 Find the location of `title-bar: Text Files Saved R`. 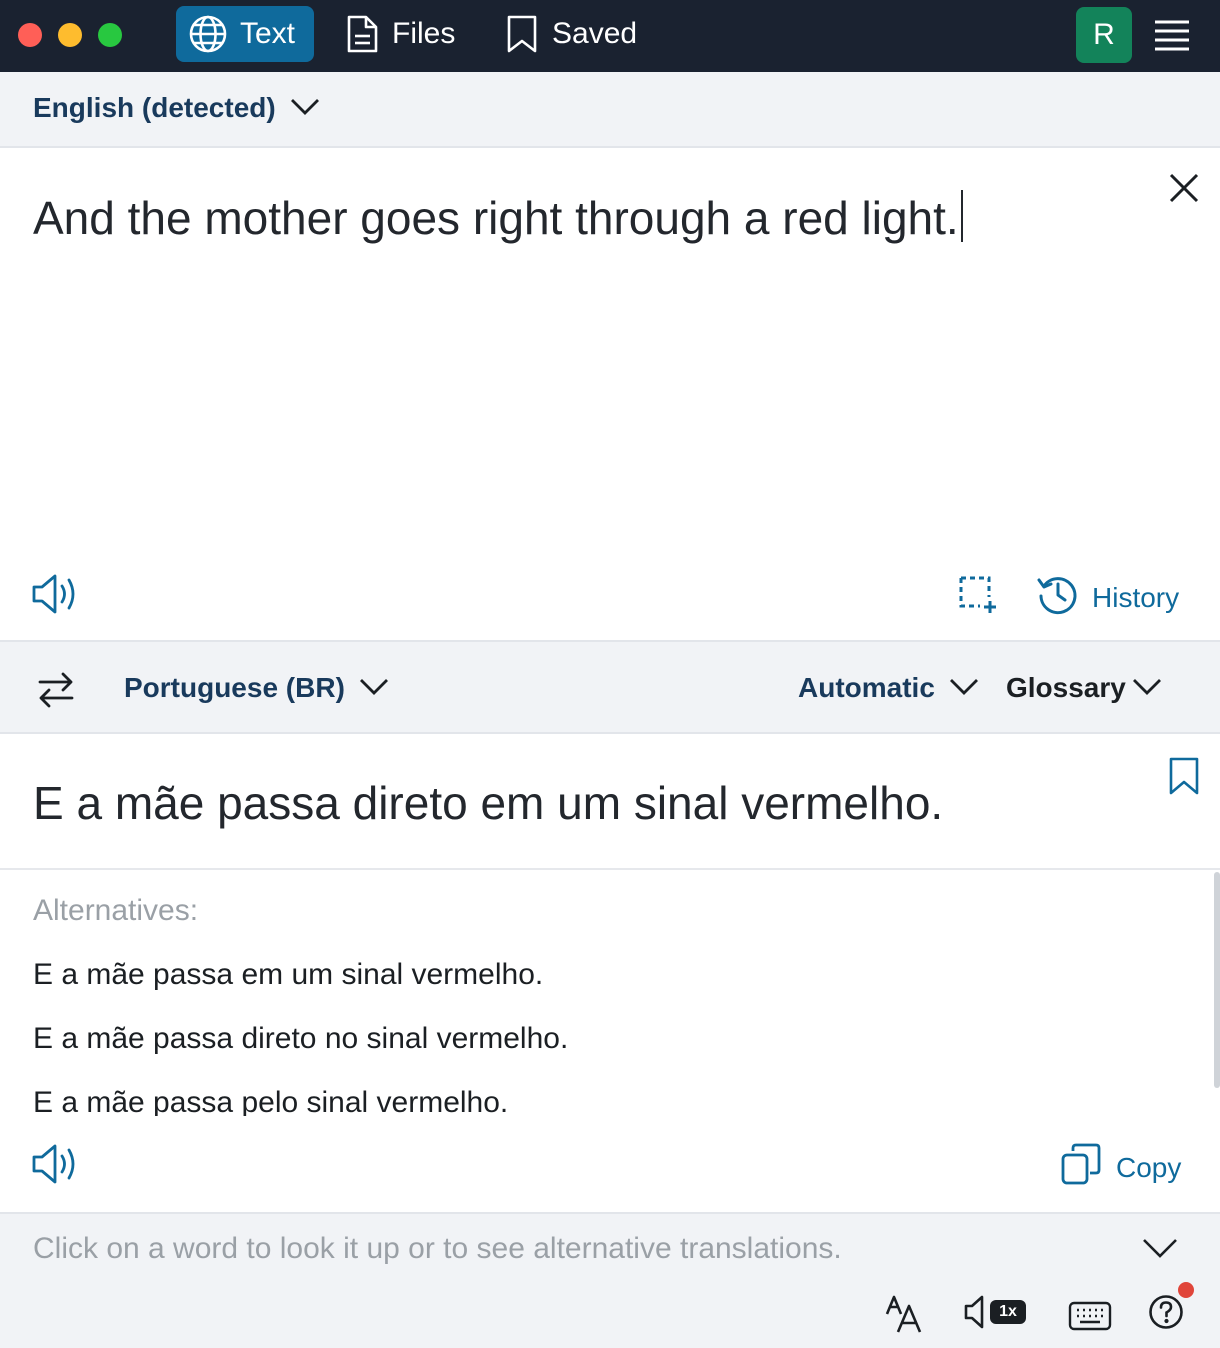

title-bar: Text Files Saved R is located at coordinates (610, 36).